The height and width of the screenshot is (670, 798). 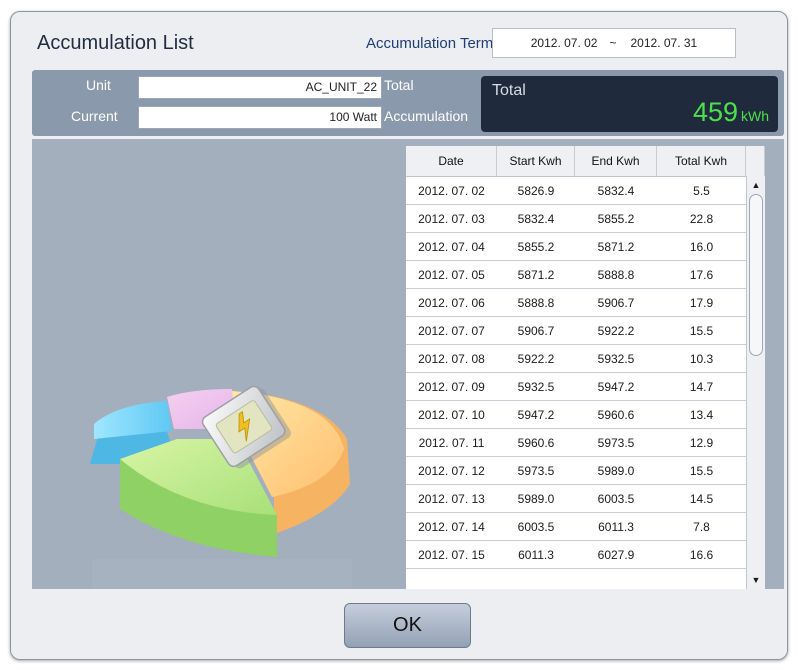 What do you see at coordinates (451, 442) in the screenshot?
I see `cell-date: 2012. 07. 11` at bounding box center [451, 442].